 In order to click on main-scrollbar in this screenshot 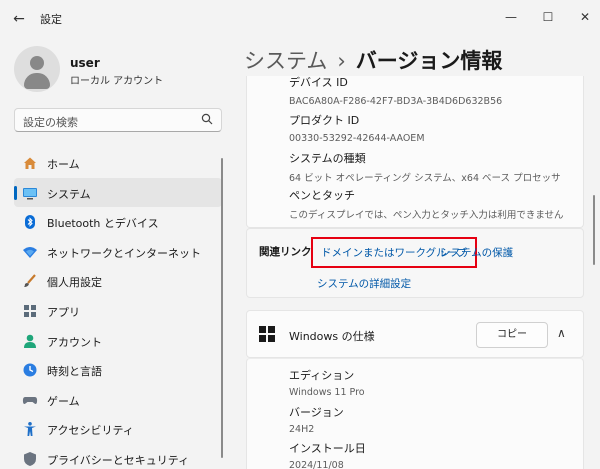, I will do `click(594, 230)`.